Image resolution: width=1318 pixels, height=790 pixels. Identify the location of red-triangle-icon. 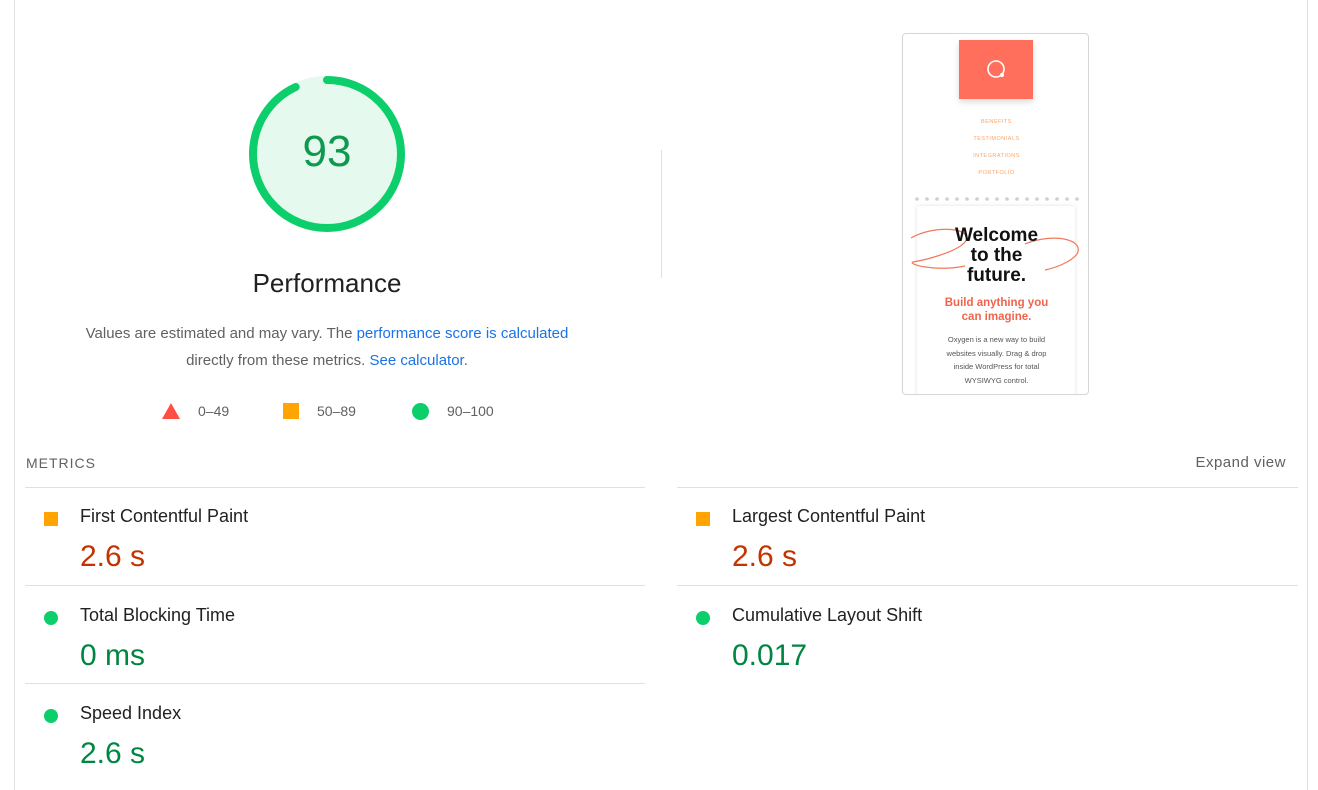
(171, 411).